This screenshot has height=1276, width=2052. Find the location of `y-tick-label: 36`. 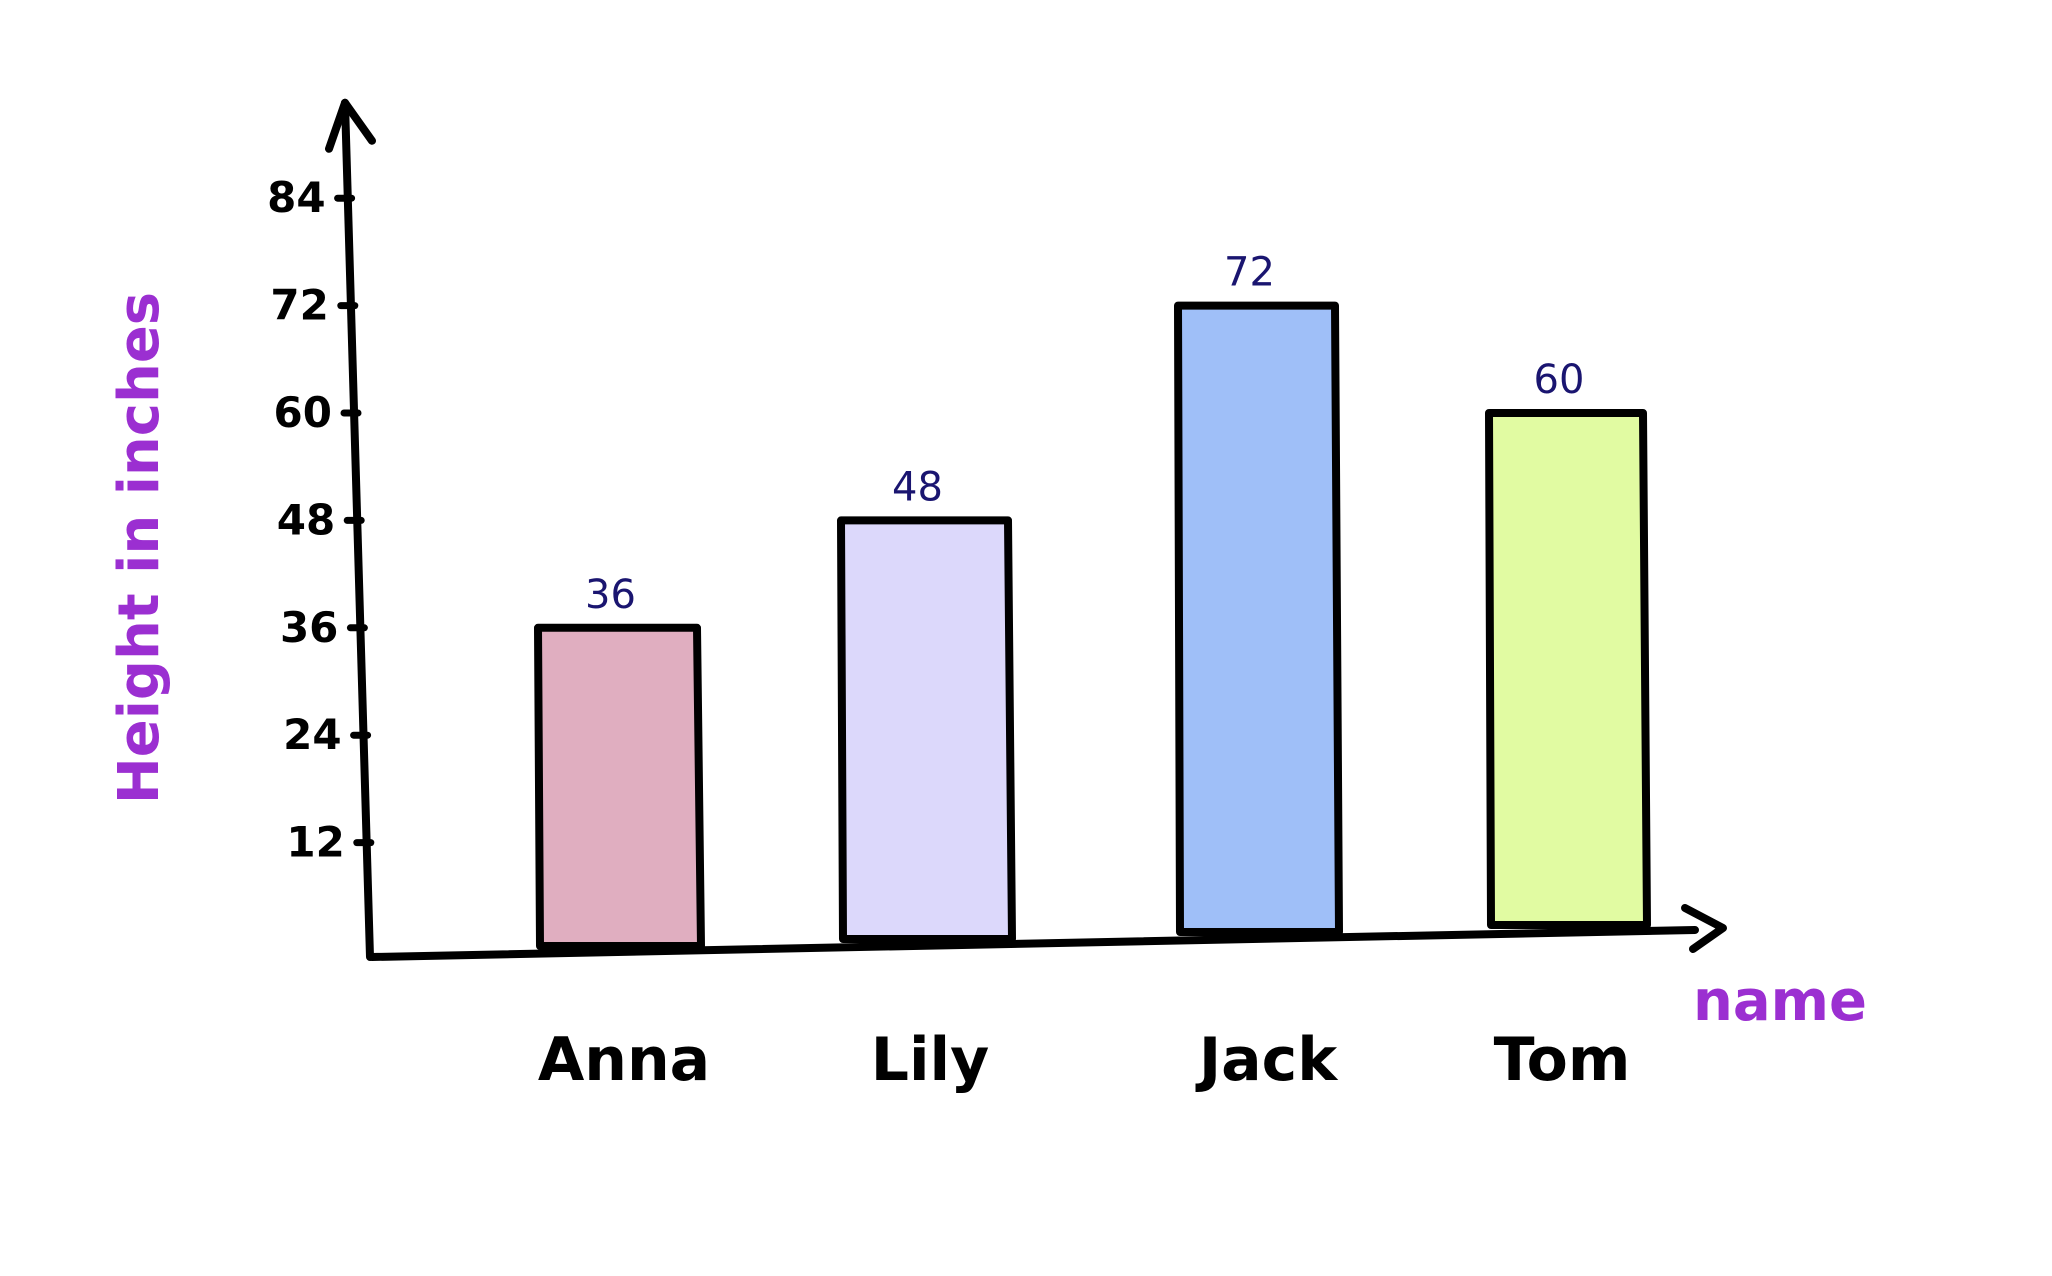

y-tick-label: 36 is located at coordinates (309, 627).